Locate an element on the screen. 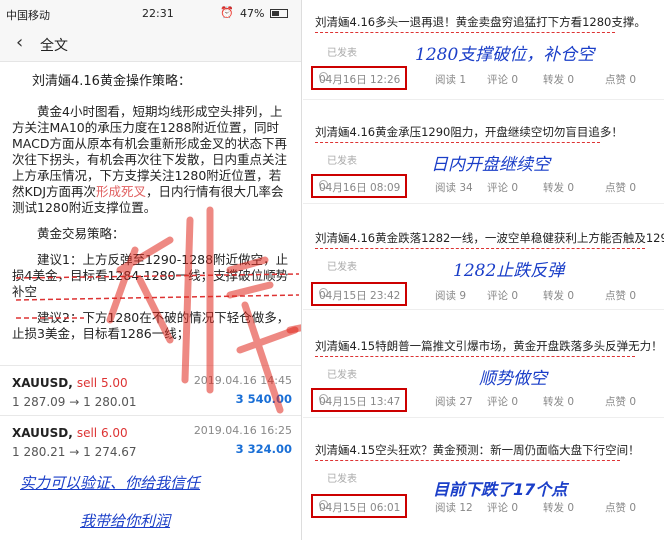 This screenshot has width=664, height=540. trade-date: 2019.04.16 14:45 is located at coordinates (242, 380).